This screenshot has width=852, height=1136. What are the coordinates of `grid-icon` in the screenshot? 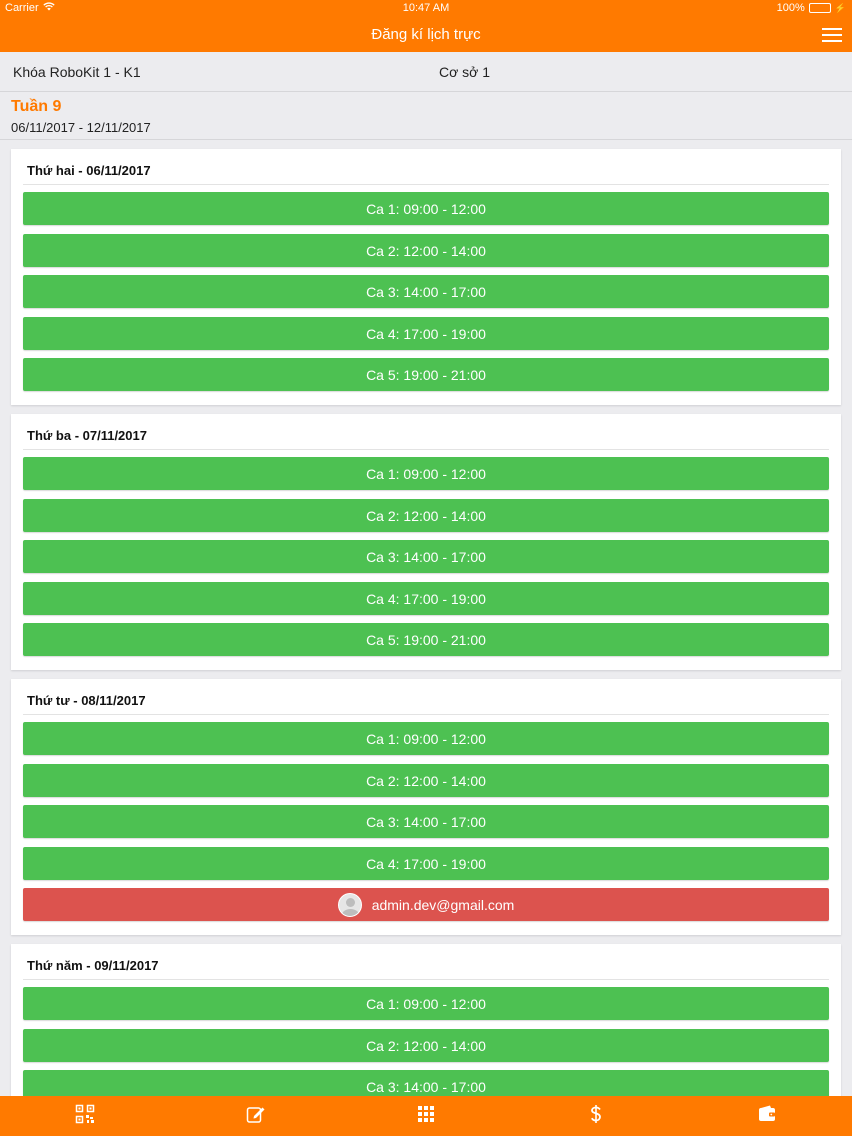 It's located at (426, 1116).